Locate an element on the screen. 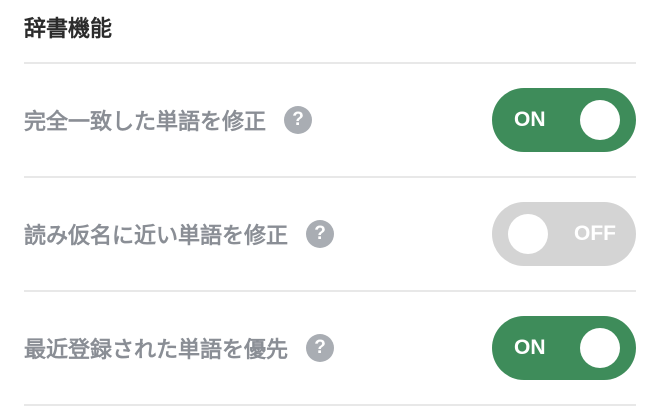 The height and width of the screenshot is (420, 664). toggle-state-label: OFF is located at coordinates (595, 233).